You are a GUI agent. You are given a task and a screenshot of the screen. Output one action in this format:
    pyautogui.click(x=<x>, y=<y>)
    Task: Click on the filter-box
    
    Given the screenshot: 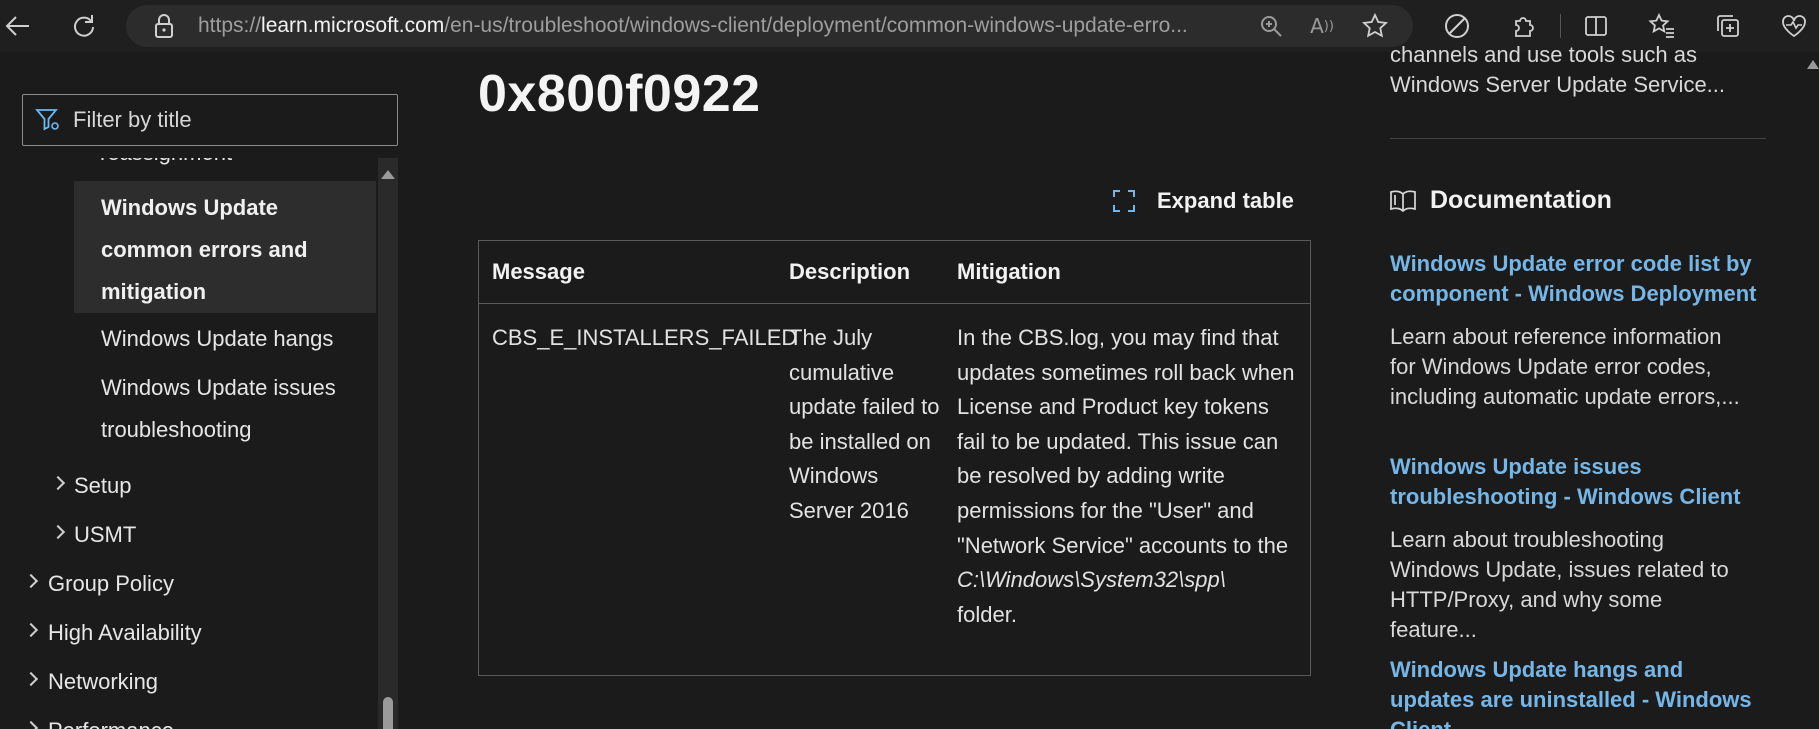 What is the action you would take?
    pyautogui.click(x=210, y=120)
    